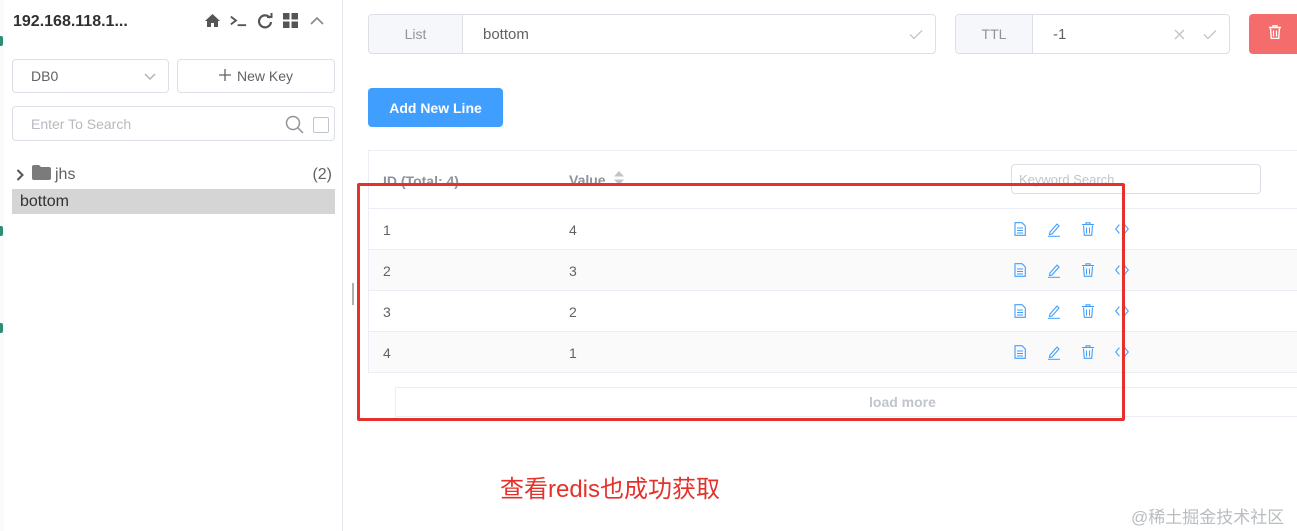 This screenshot has height=531, width=1297. Describe the element at coordinates (833, 180) in the screenshot. I see `table-header: ID (Total: 4) Value` at that location.